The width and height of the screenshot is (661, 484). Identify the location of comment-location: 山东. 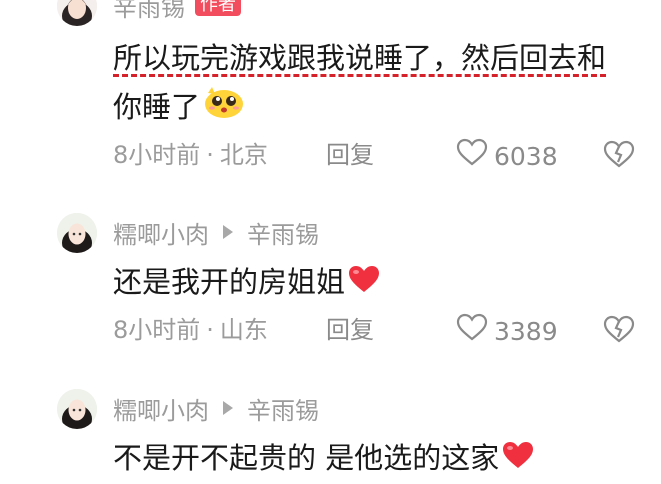
(243, 330).